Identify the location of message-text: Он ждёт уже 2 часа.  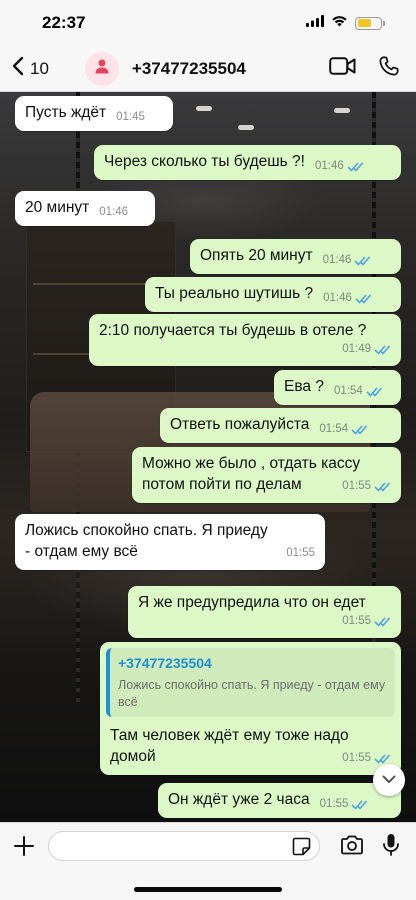
(239, 799).